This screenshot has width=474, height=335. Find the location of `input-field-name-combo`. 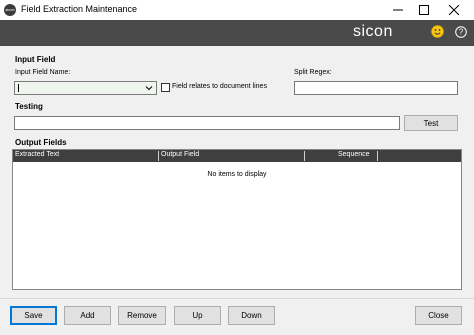

input-field-name-combo is located at coordinates (85, 88).